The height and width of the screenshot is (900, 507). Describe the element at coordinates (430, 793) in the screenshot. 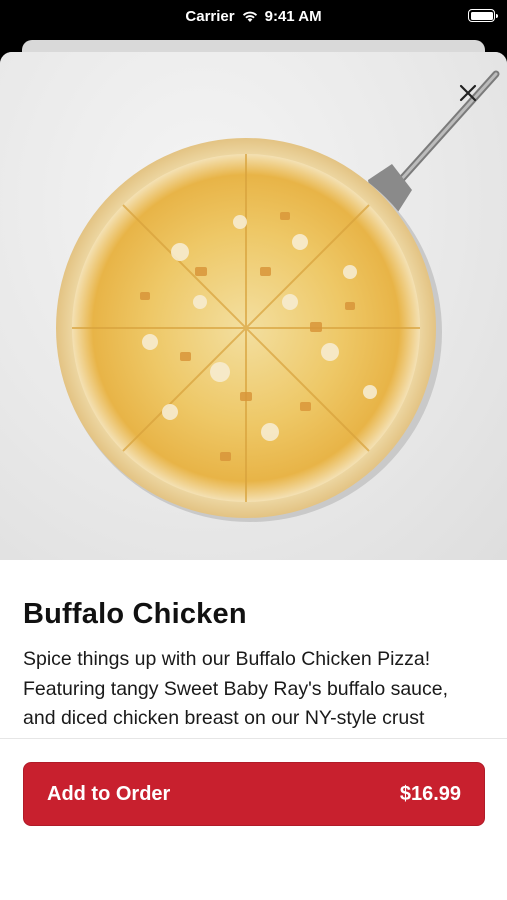

I see `price-label: $16.99` at that location.